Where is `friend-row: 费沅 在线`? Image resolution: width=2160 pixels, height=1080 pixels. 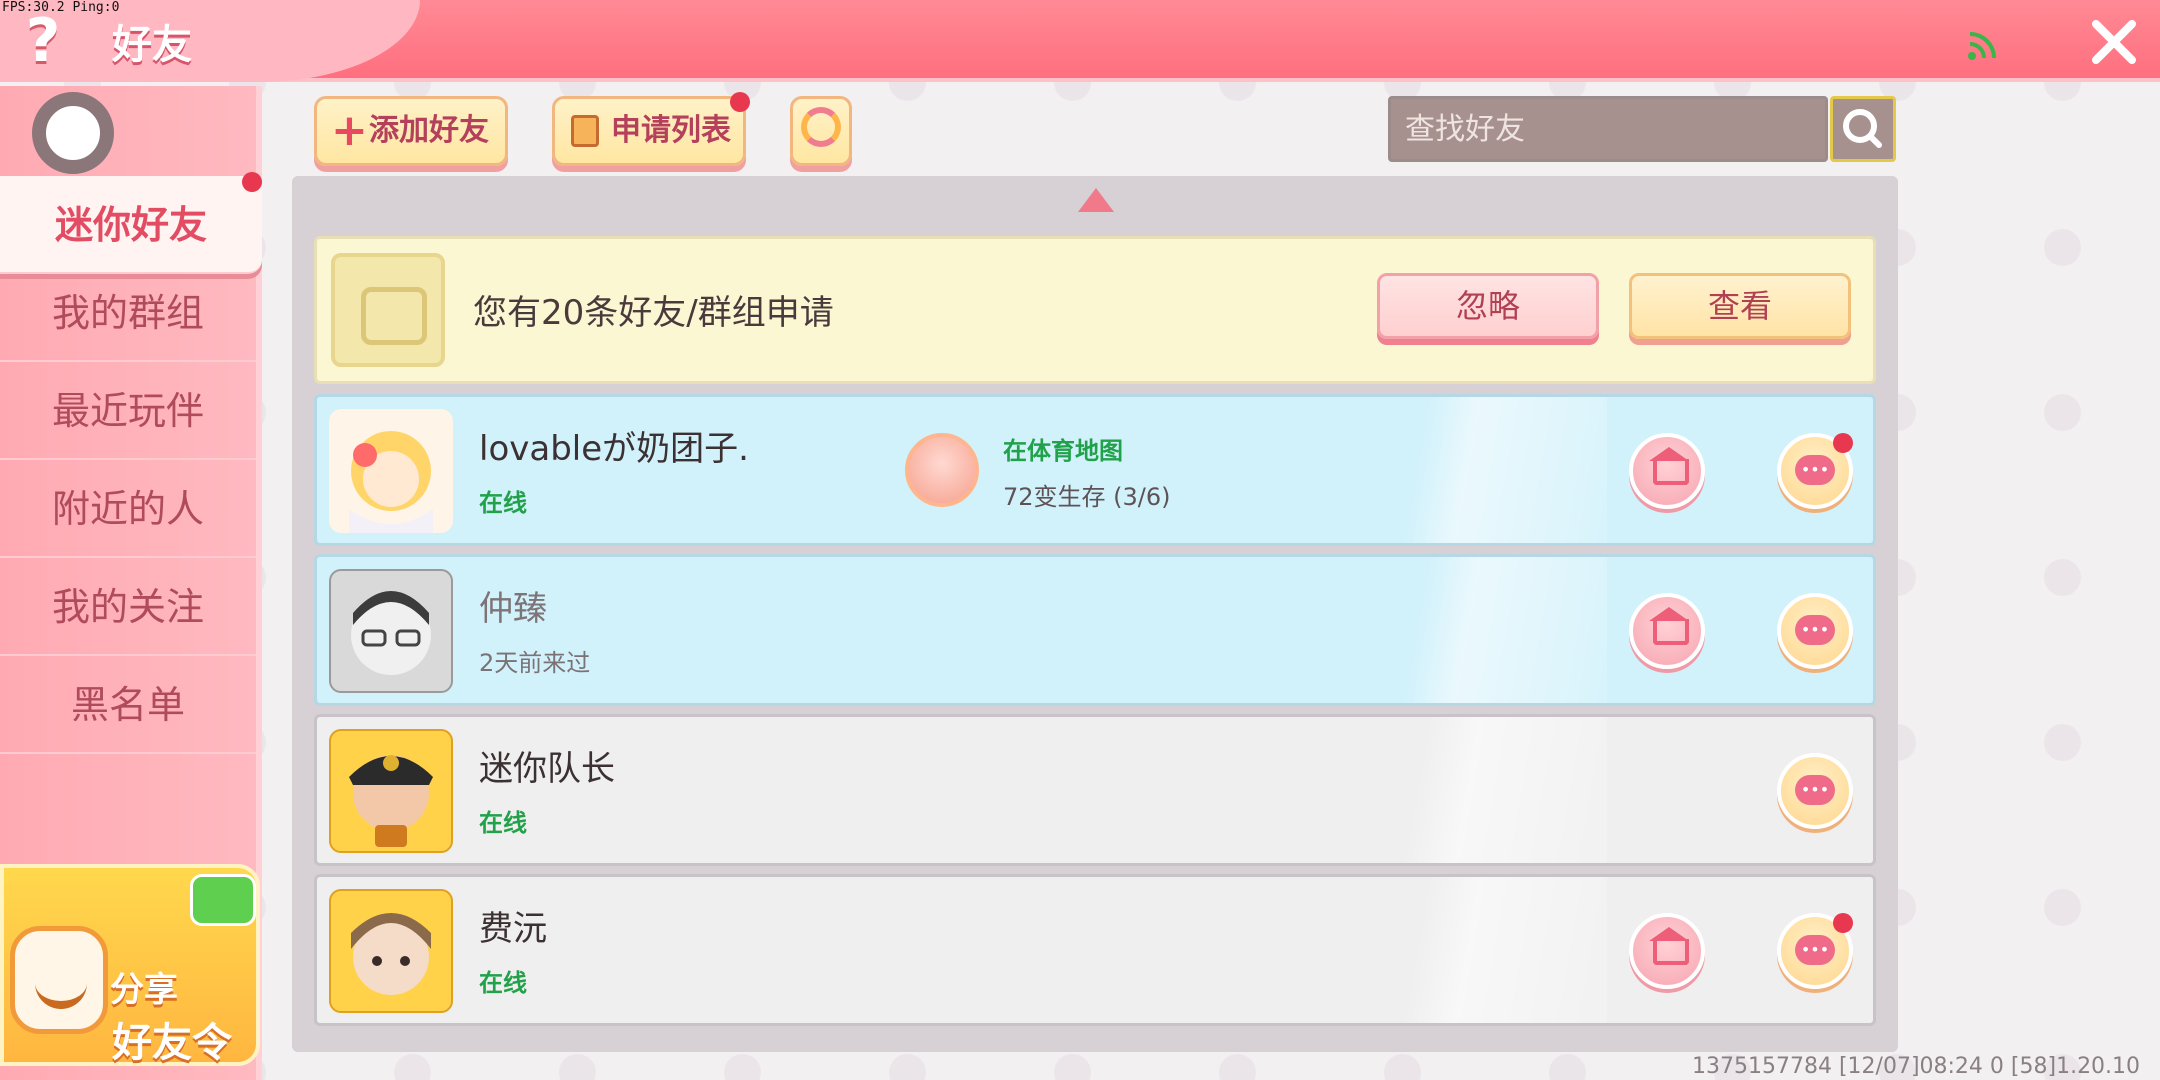 friend-row: 费沅 在线 is located at coordinates (1095, 950).